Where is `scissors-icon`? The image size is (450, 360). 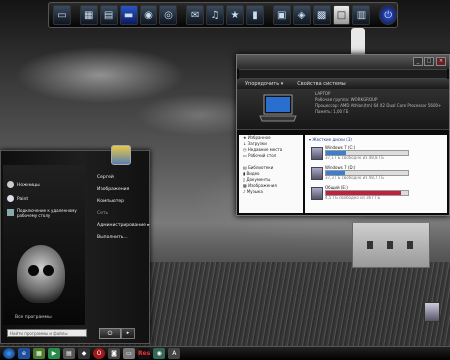
scissors-icon is located at coordinates (10, 184).